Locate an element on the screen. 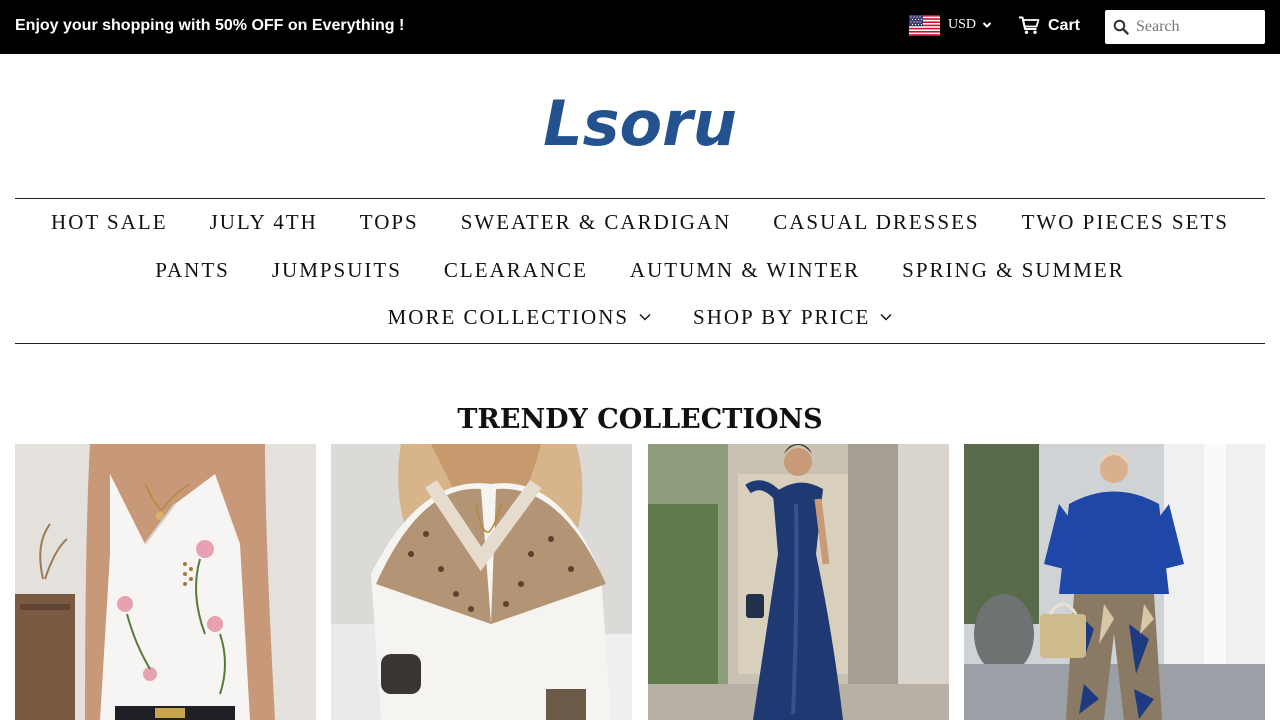 This screenshot has height=720, width=1280. nav-item-hot-sale: HOT SALE is located at coordinates (109, 222).